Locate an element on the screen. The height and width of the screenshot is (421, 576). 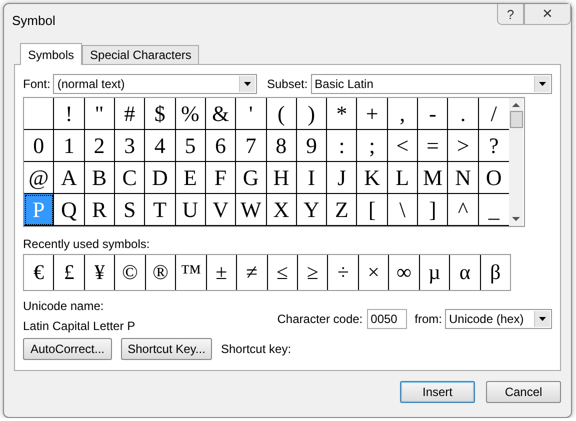
symbol-cell: V is located at coordinates (221, 210).